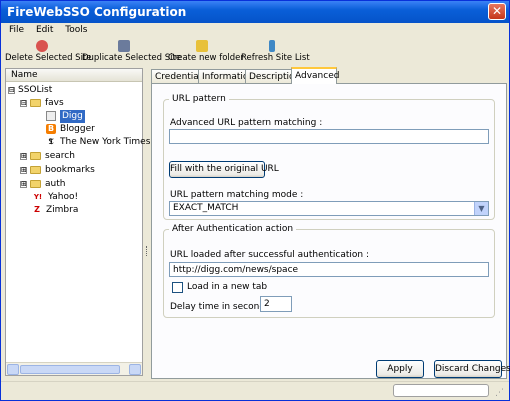  I want to click on yahoo-icon: Y!, so click(38, 197).